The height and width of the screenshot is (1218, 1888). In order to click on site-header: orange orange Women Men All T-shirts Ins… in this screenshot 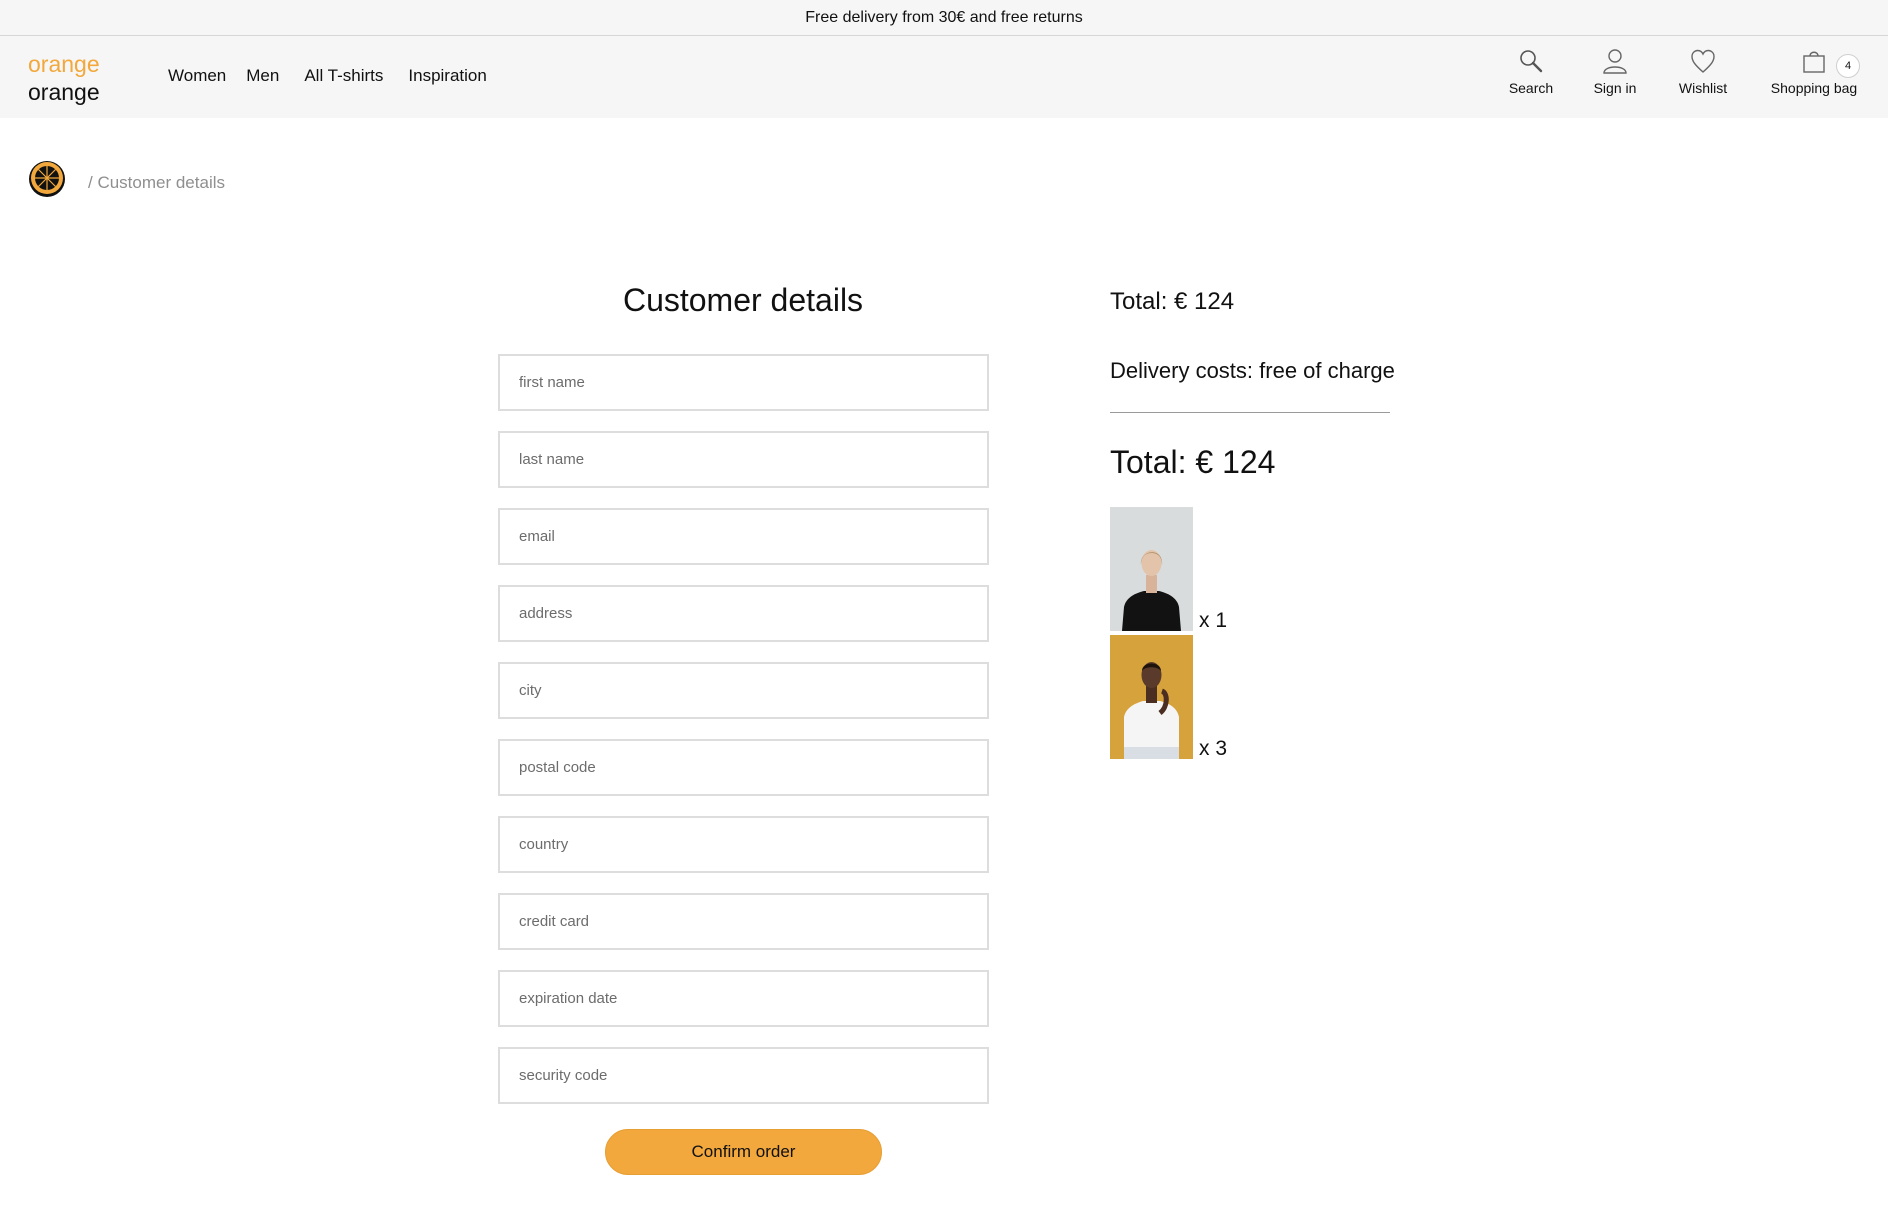, I will do `click(944, 77)`.